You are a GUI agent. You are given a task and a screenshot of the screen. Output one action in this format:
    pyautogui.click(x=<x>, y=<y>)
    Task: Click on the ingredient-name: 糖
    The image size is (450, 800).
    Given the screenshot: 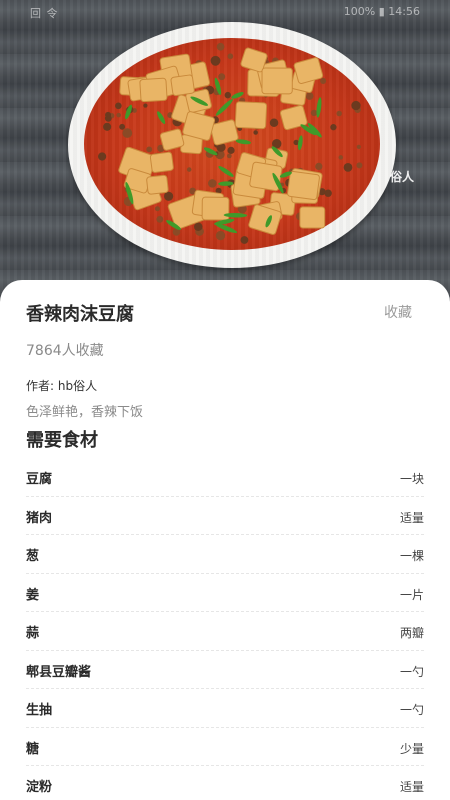 What is the action you would take?
    pyautogui.click(x=33, y=749)
    